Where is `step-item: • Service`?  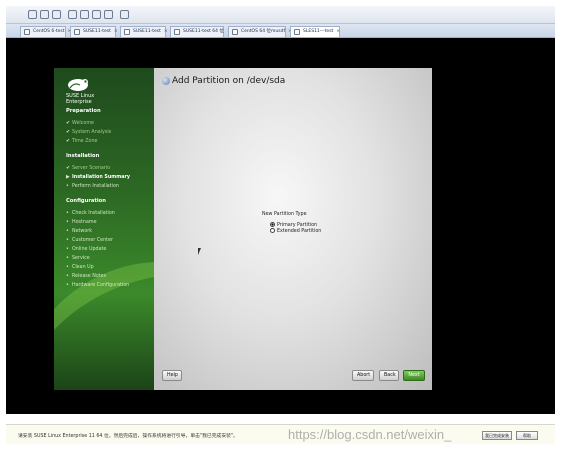
step-item: • Service is located at coordinates (78, 258).